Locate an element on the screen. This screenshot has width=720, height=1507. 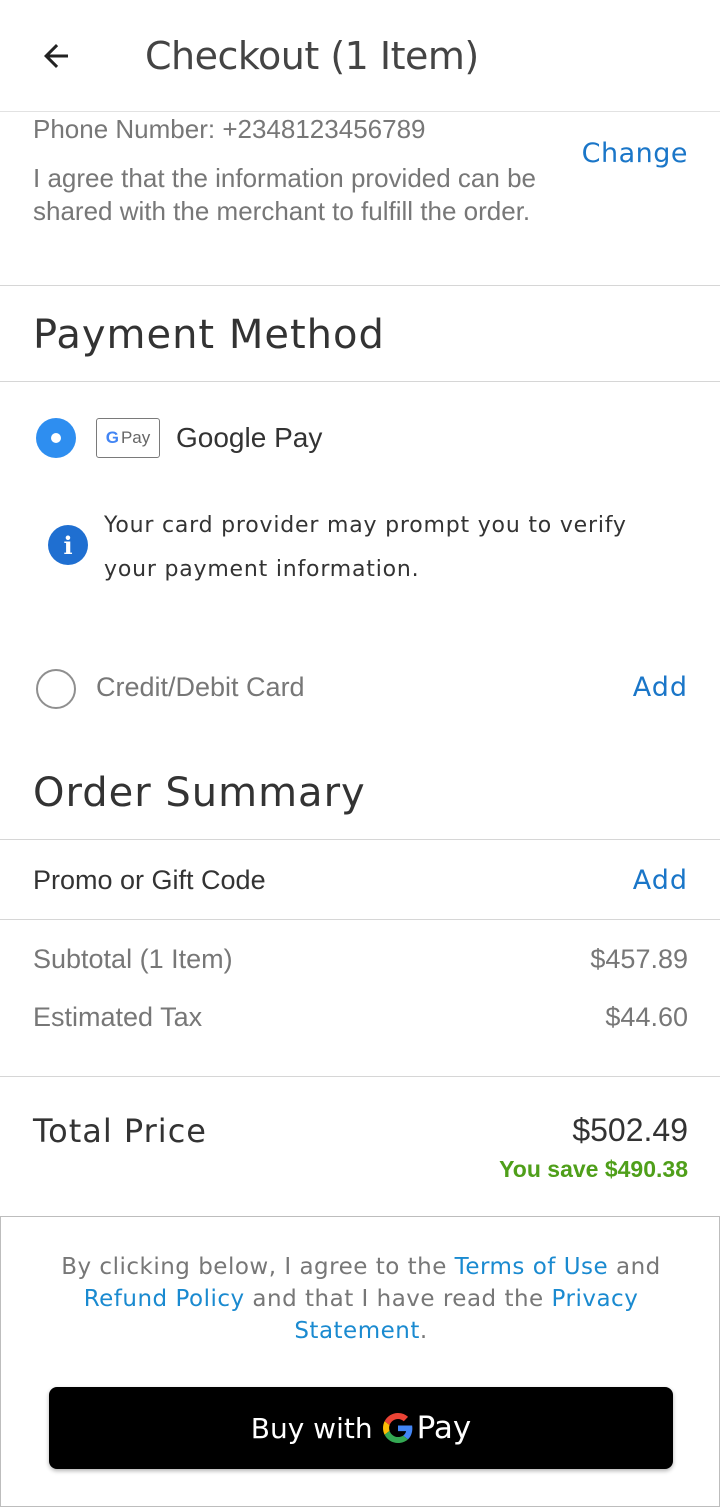
badge-pay-text: Pay is located at coordinates (135, 437).